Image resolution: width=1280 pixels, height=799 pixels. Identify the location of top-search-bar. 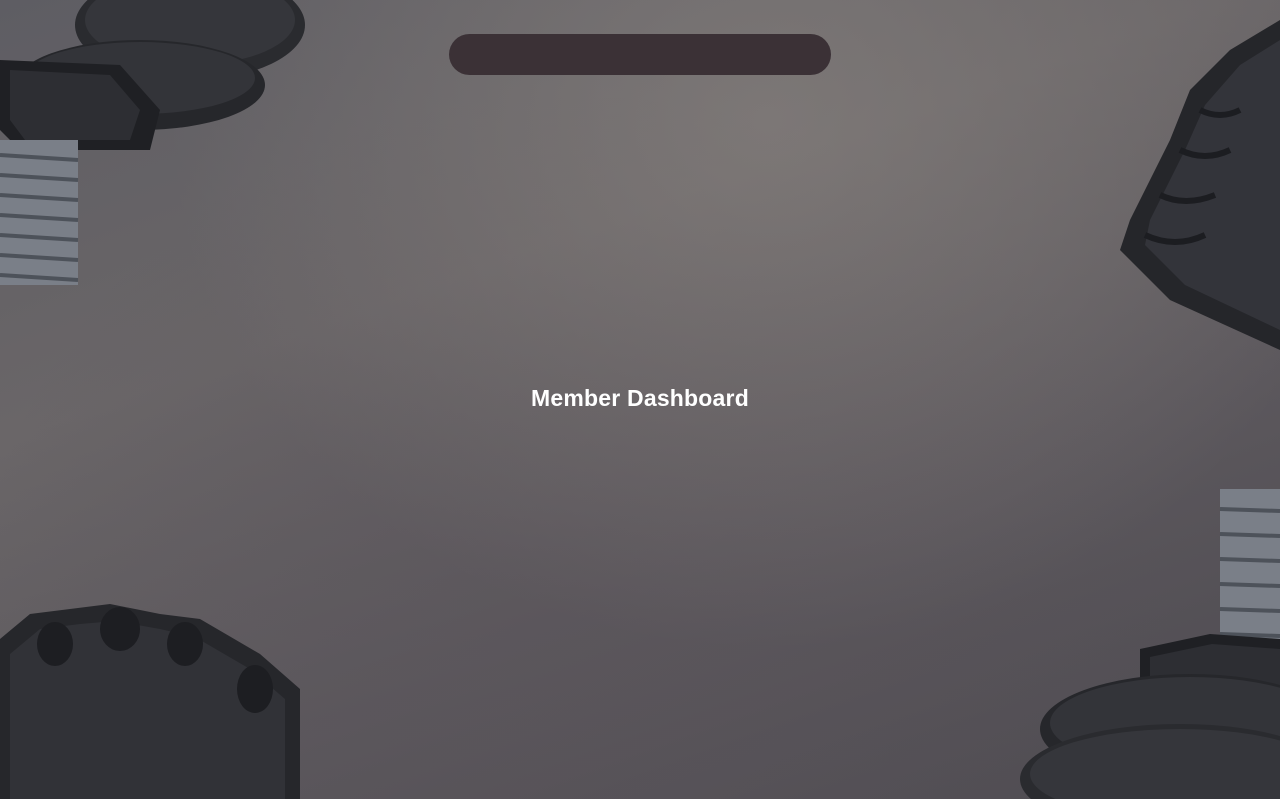
(640, 54).